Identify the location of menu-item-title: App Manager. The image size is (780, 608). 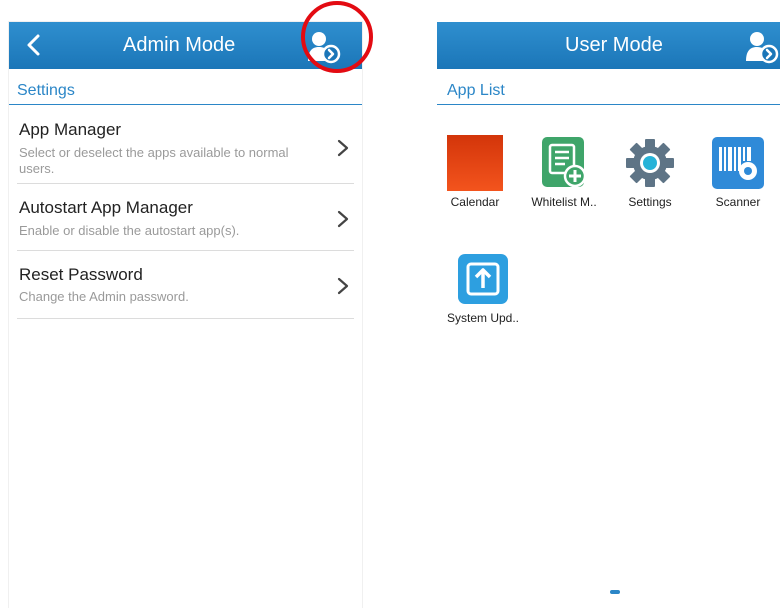
(70, 129).